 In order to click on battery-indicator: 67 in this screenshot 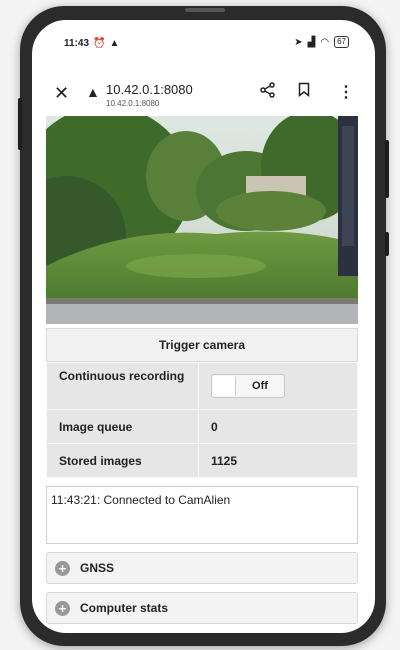, I will do `click(341, 42)`.